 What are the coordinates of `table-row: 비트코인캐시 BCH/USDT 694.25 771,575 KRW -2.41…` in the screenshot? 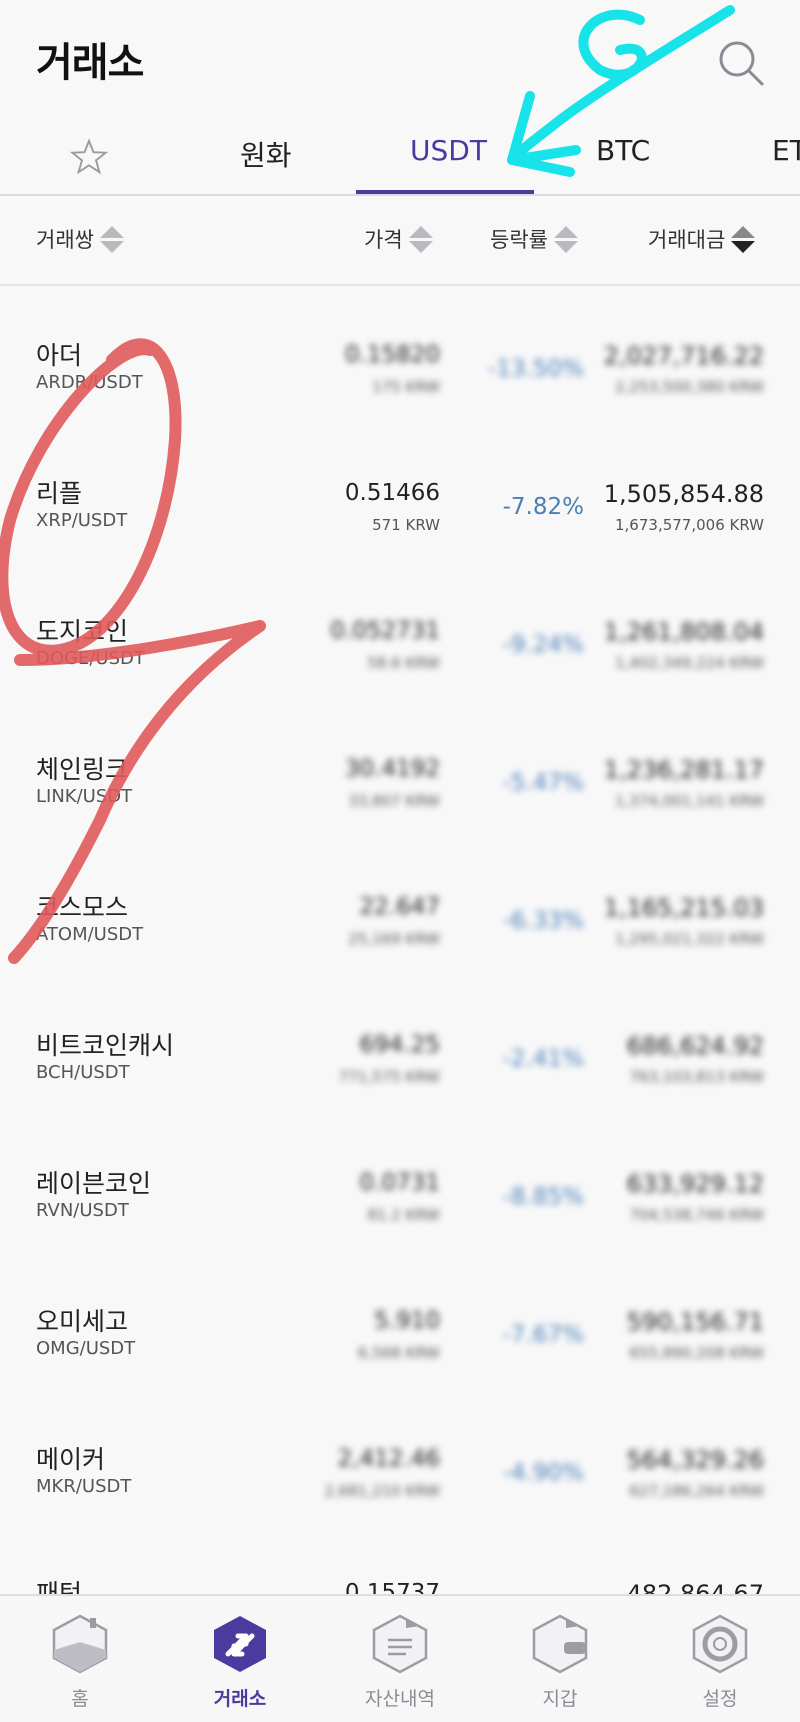 It's located at (400, 1051).